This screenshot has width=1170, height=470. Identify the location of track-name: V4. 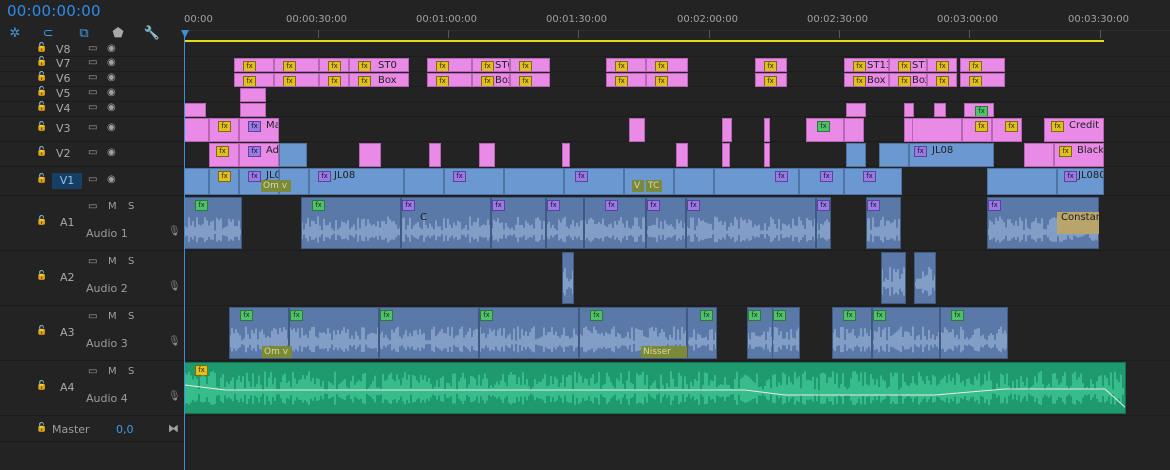
(69, 109).